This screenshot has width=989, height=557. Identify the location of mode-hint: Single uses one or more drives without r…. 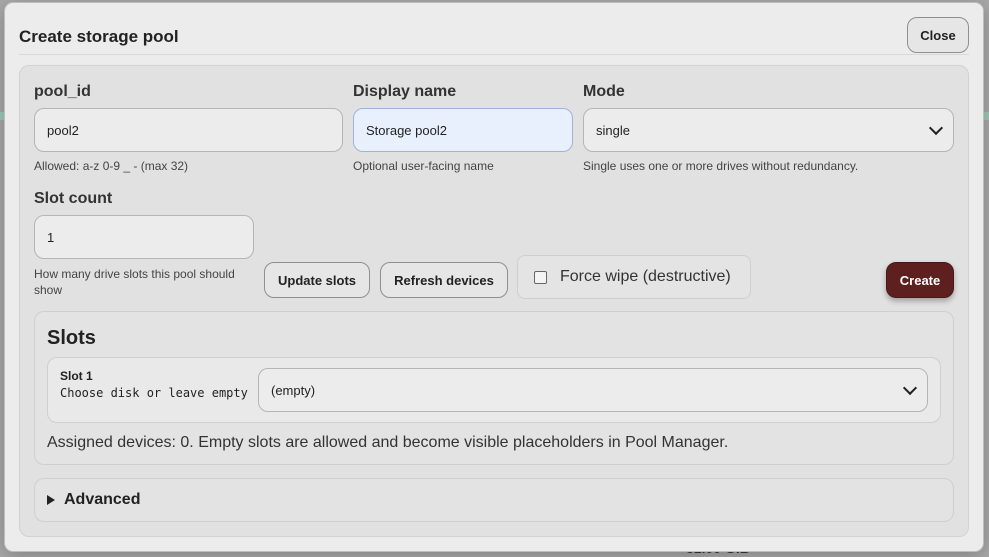
(721, 166).